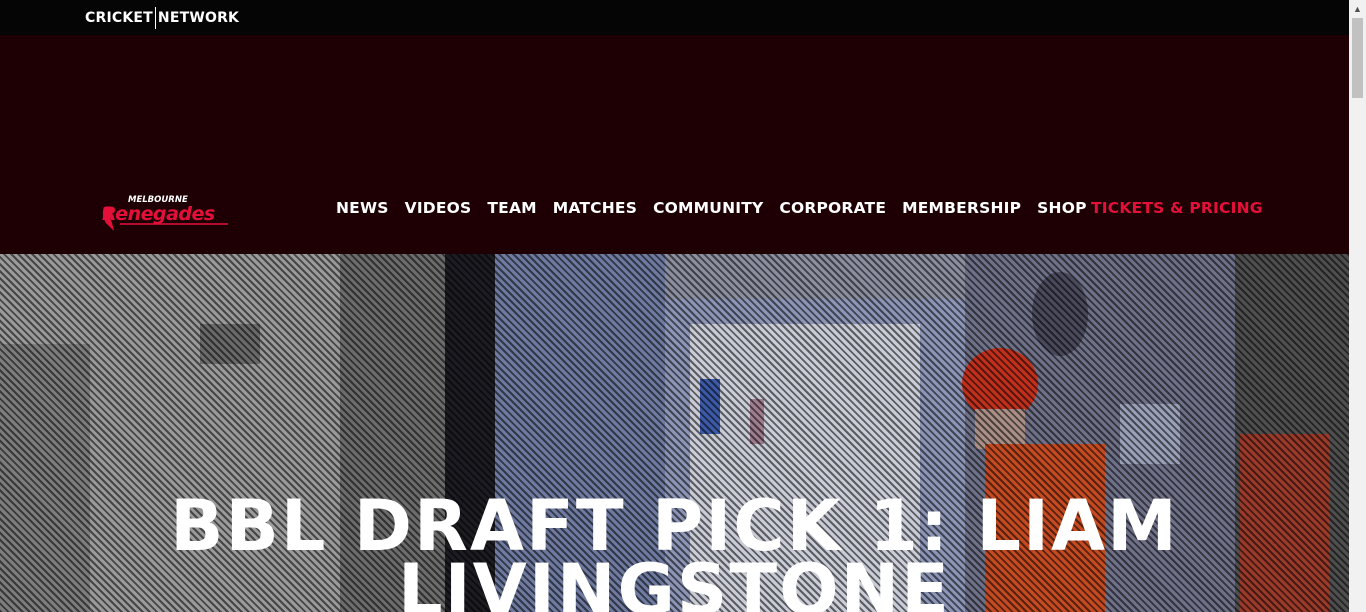 The image size is (1366, 612). Describe the element at coordinates (1357, 8) in the screenshot. I see `scroll-up-arrow-icon: ▲` at that location.